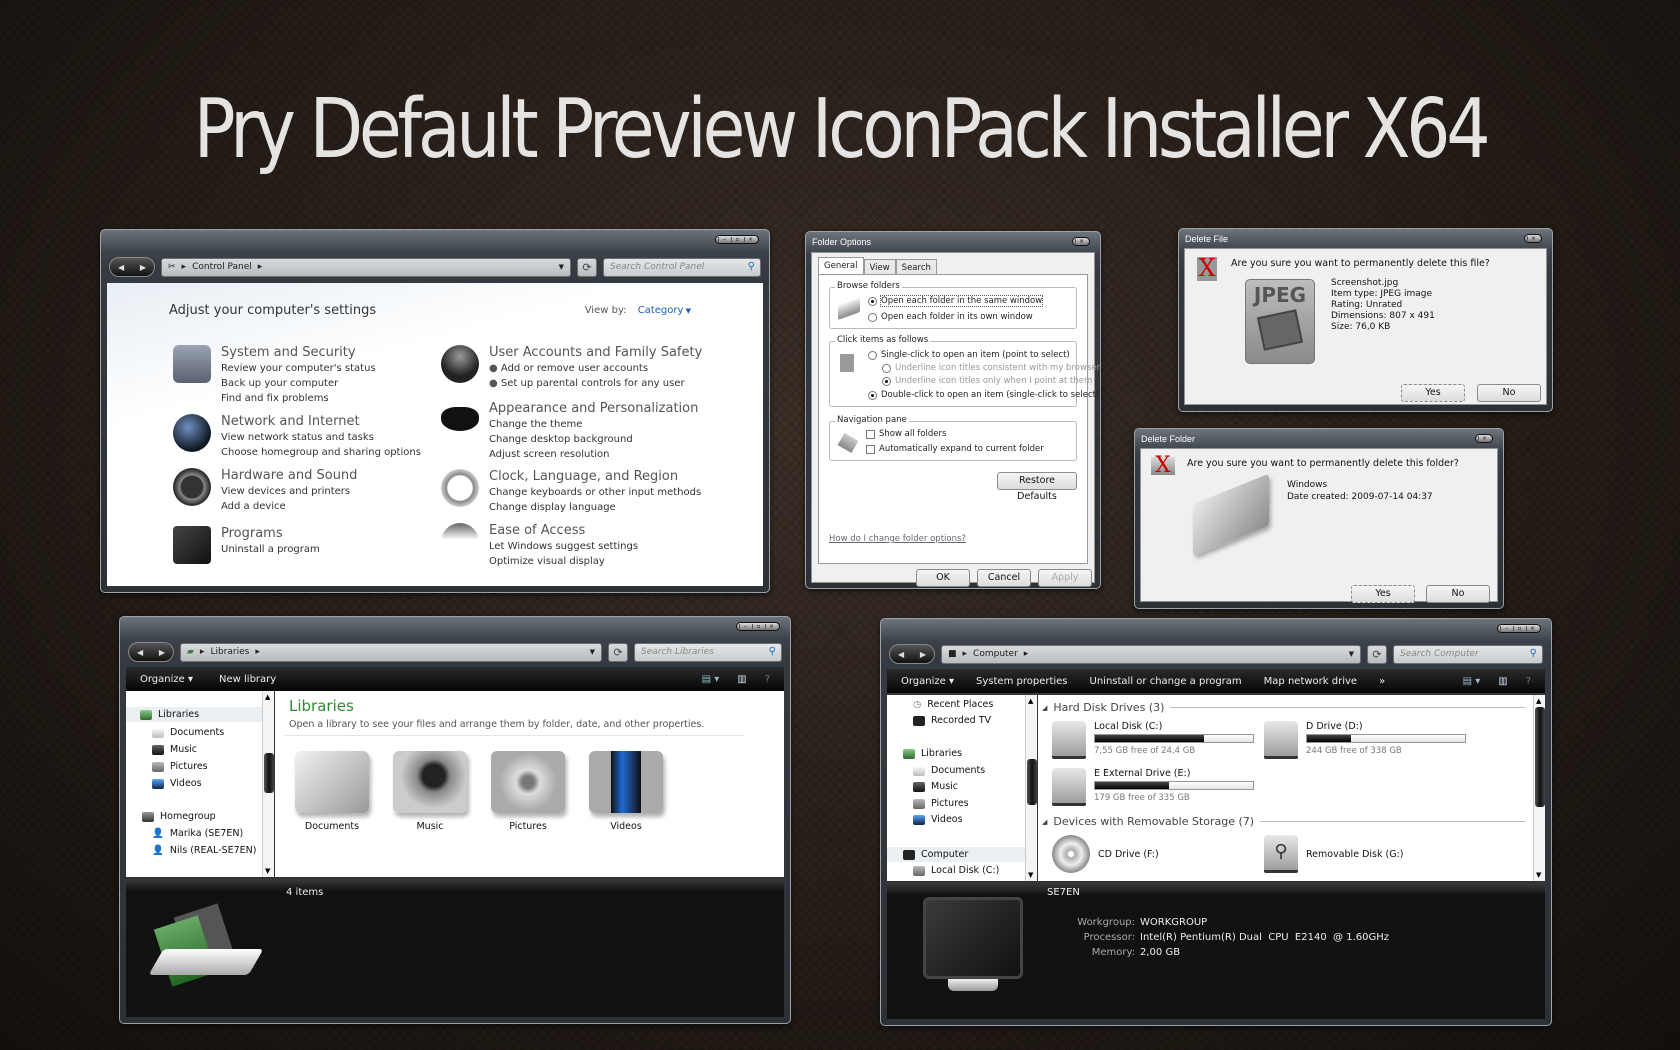 The image size is (1680, 1050). I want to click on more-commands-button: », so click(1382, 681).